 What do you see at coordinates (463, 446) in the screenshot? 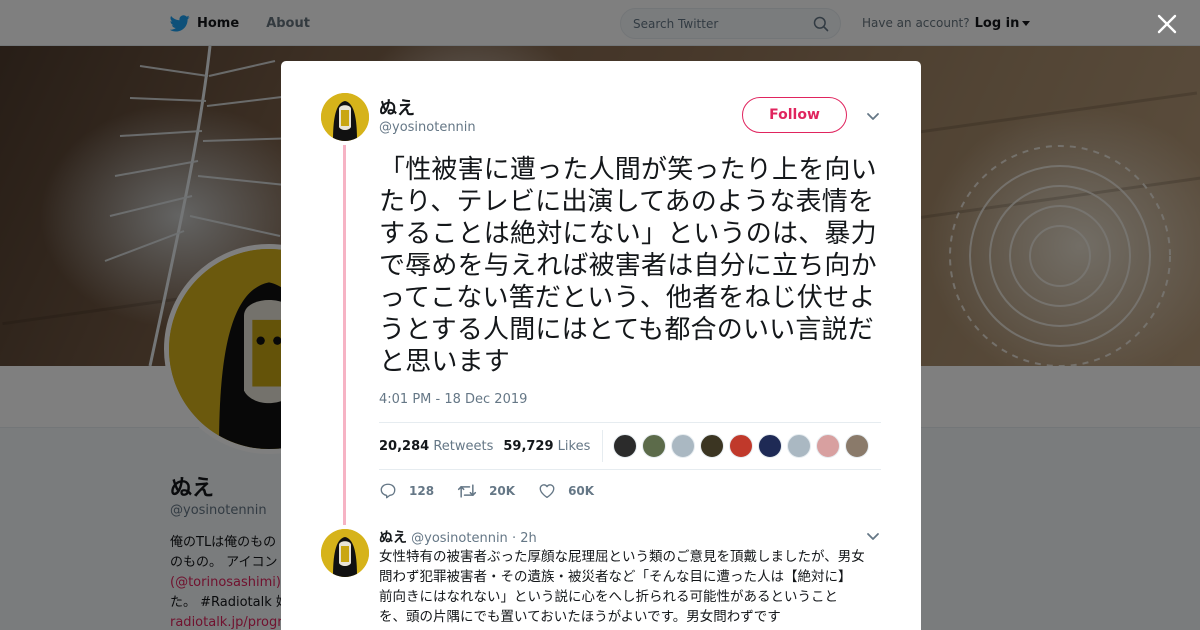
I see `retweets-label: Retweets` at bounding box center [463, 446].